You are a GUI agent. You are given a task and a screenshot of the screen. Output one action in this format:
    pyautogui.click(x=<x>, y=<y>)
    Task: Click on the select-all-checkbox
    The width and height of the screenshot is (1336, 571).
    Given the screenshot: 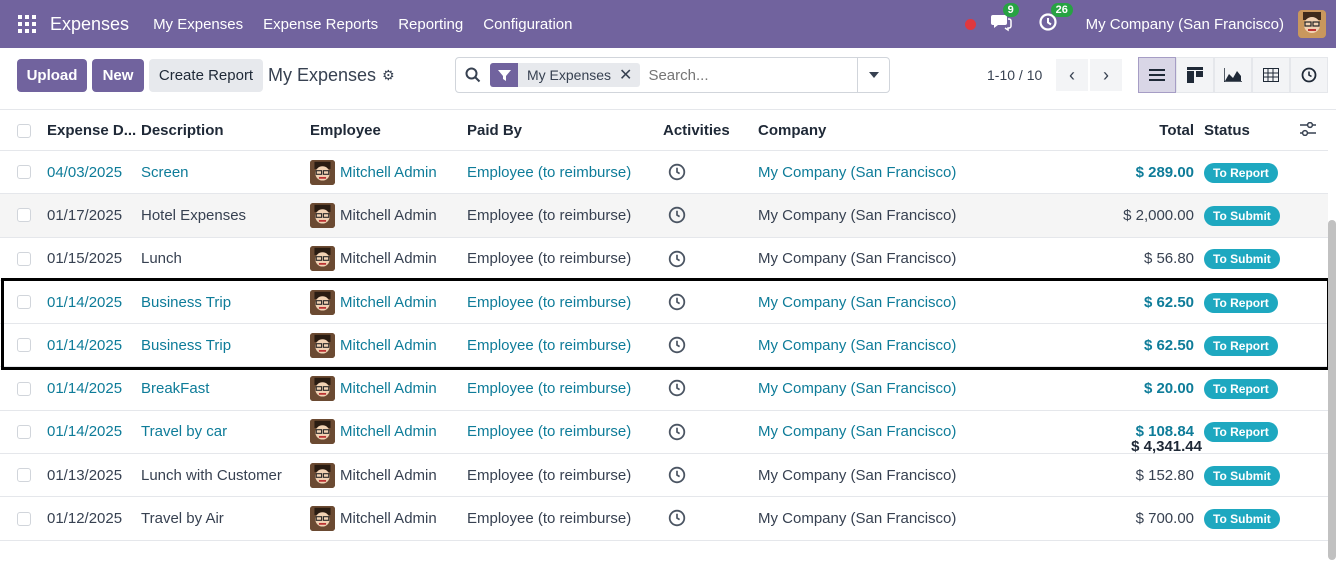 What is the action you would take?
    pyautogui.click(x=24, y=130)
    